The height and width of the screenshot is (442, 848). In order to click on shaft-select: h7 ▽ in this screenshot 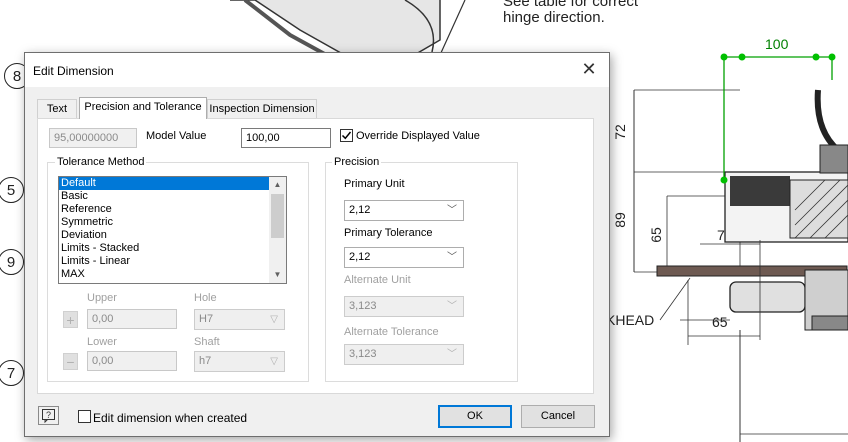, I will do `click(239, 361)`.